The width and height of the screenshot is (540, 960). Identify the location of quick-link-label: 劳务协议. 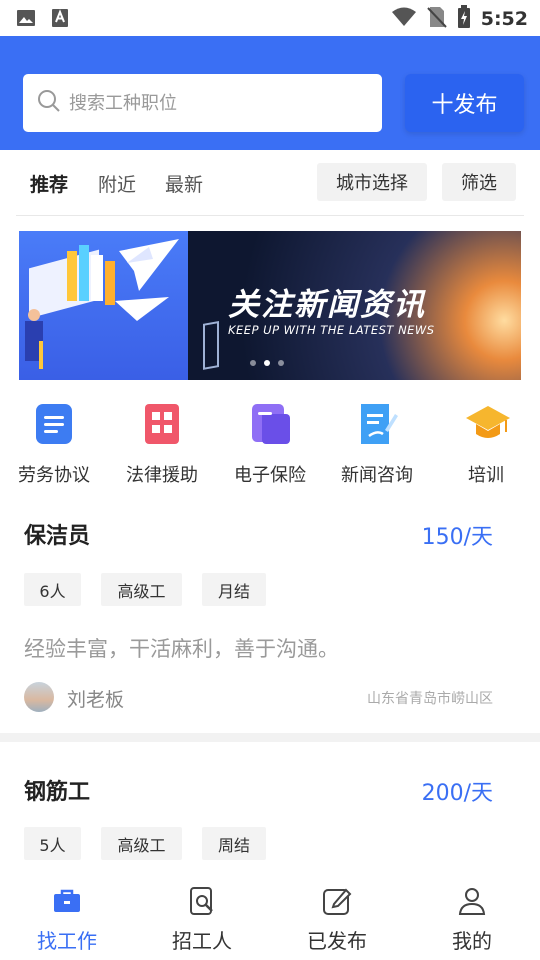
(54, 475).